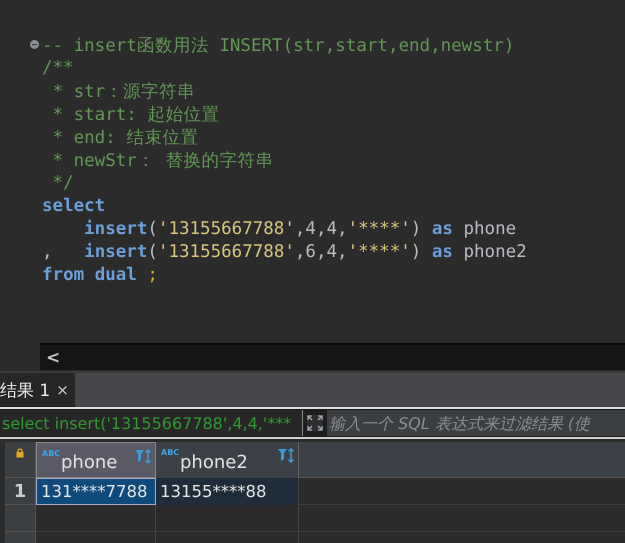 The image size is (625, 543). I want to click on code-line: , insert('13155667788',6,4,'****') as phone2, so click(284, 252).